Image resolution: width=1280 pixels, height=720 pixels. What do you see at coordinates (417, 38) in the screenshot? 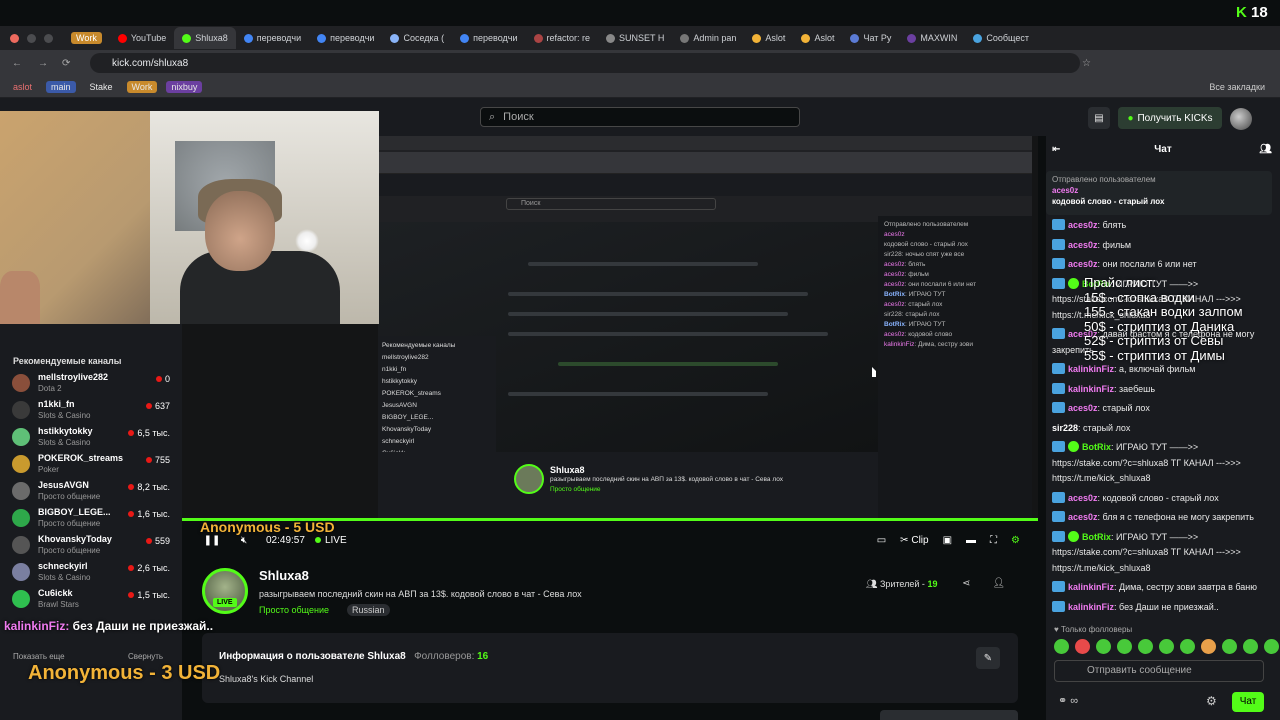
I see `browser-tab: Соседка (` at bounding box center [417, 38].